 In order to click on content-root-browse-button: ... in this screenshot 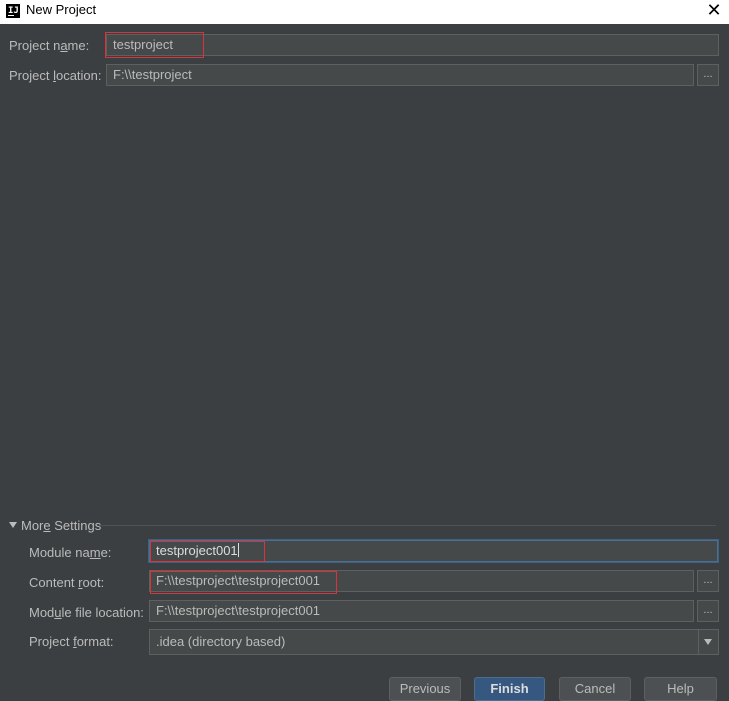, I will do `click(708, 581)`.